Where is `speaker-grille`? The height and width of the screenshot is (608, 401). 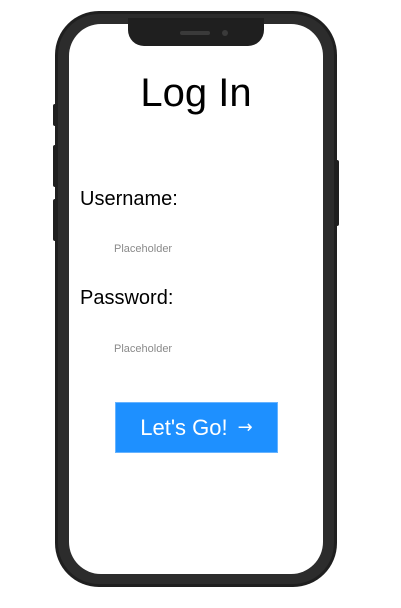 speaker-grille is located at coordinates (195, 33).